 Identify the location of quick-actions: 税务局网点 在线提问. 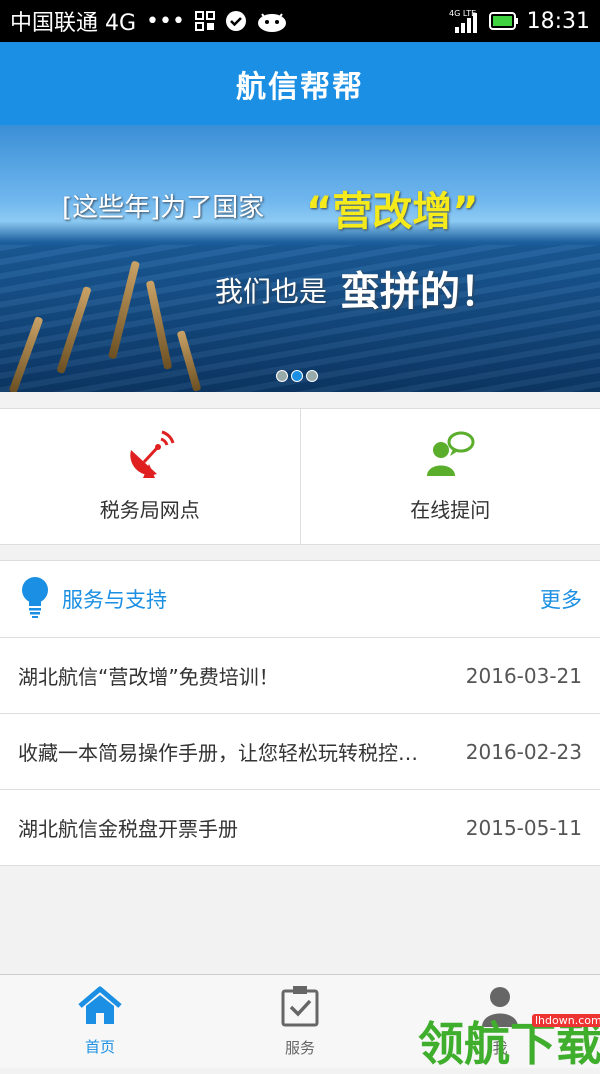
(300, 476).